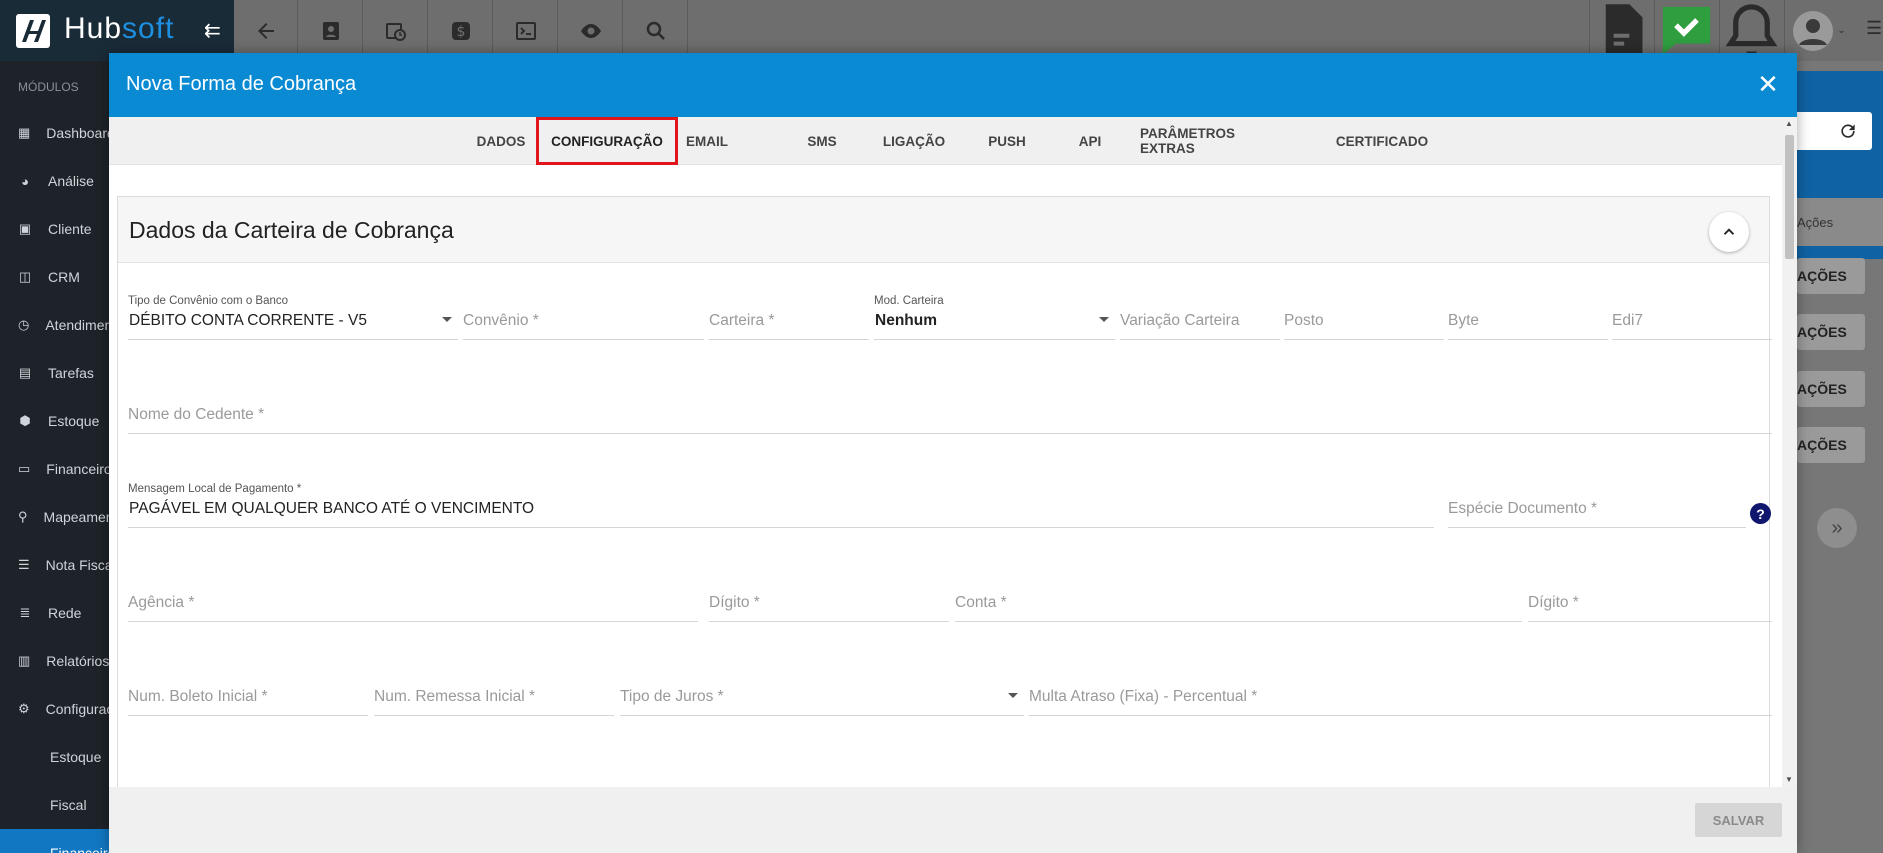 The height and width of the screenshot is (853, 1883). I want to click on finance-button: $, so click(461, 30).